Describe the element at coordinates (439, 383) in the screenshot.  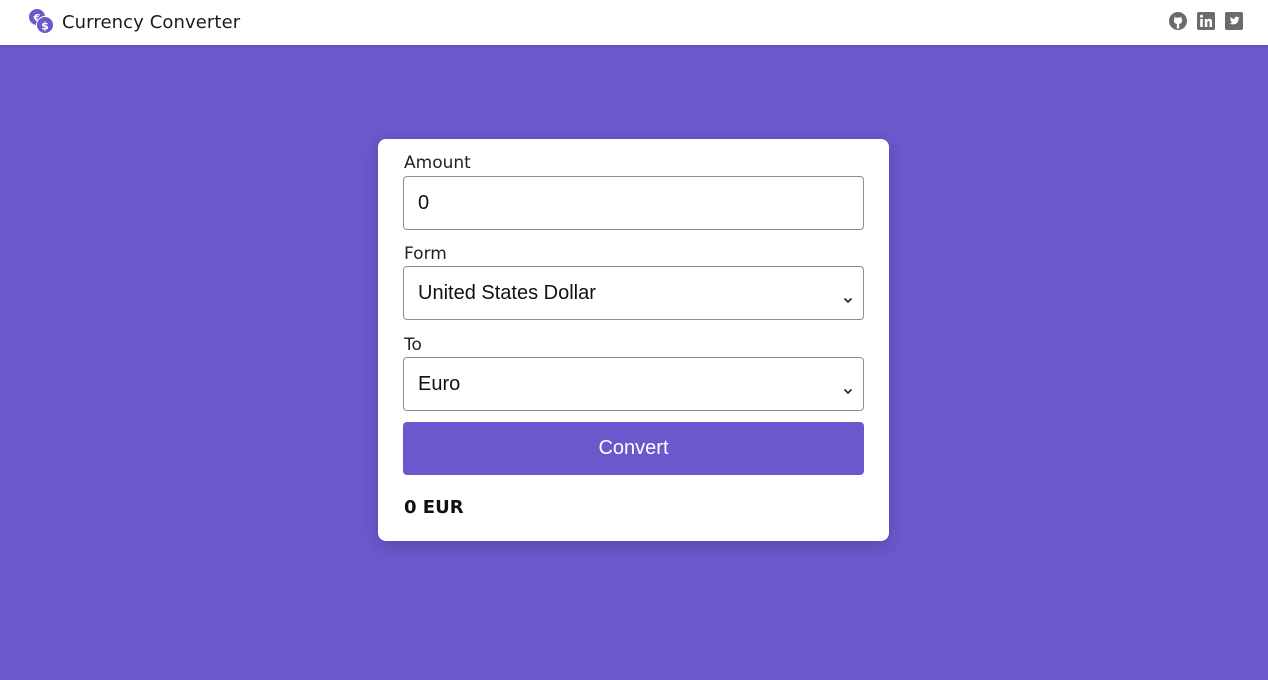
I see `to-currency-value: Euro` at that location.